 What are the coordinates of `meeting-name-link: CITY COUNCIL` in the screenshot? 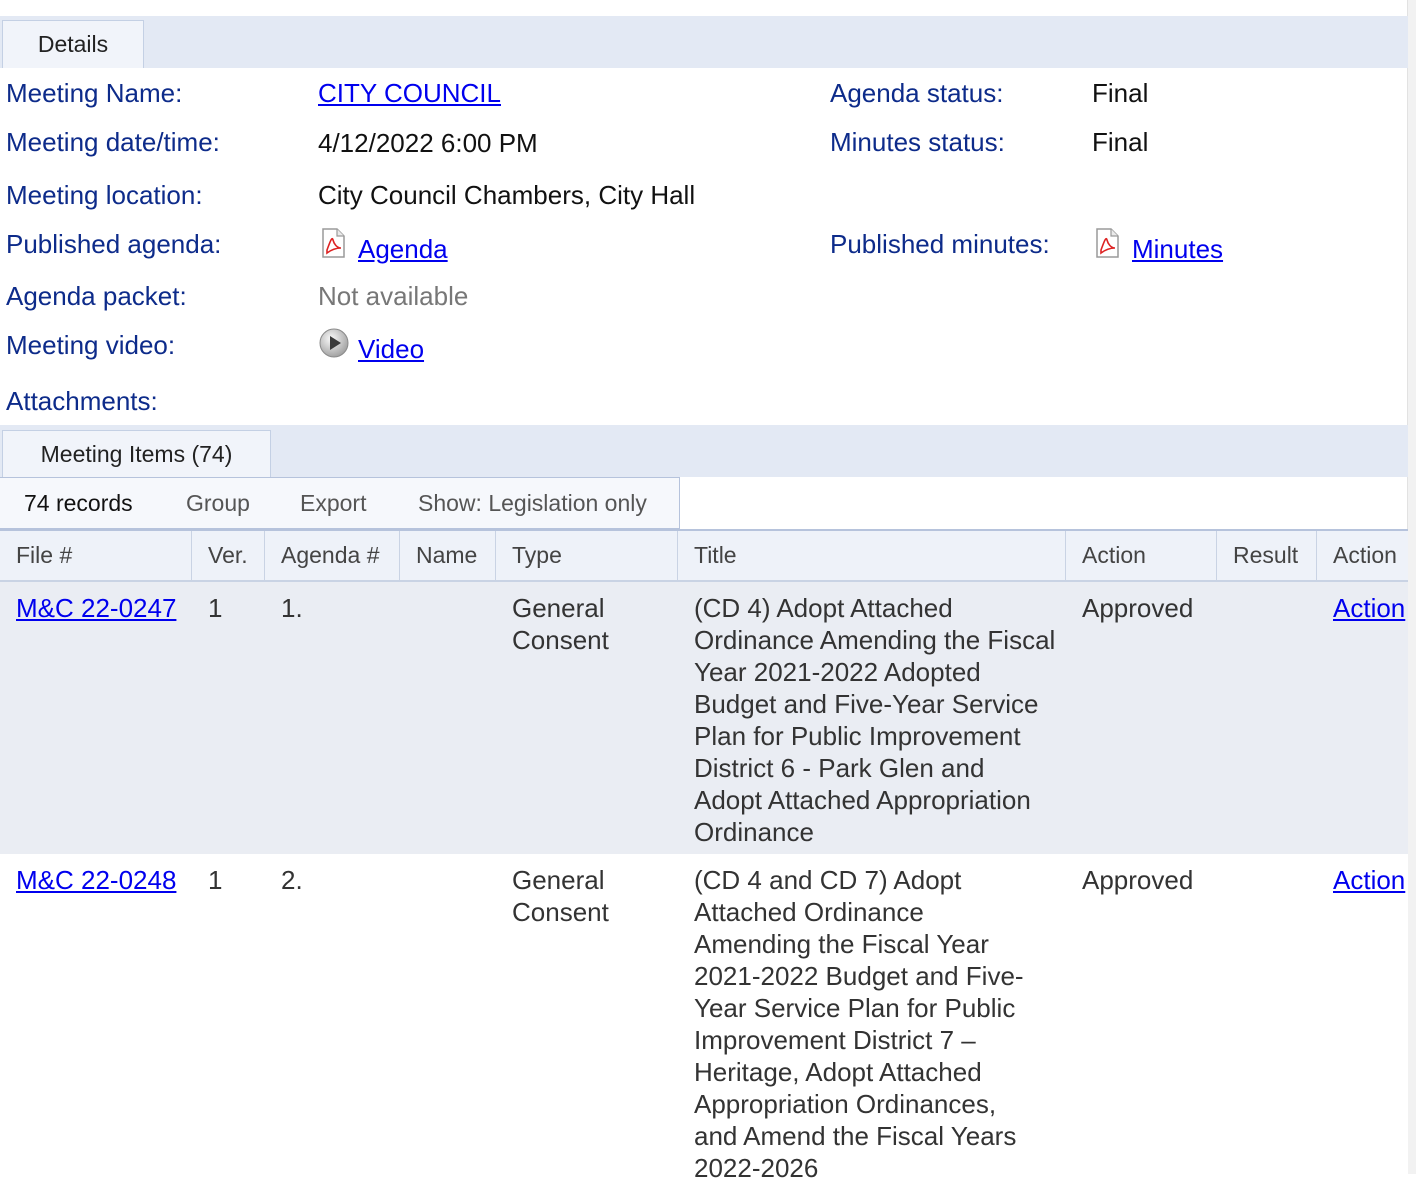 It's located at (409, 93).